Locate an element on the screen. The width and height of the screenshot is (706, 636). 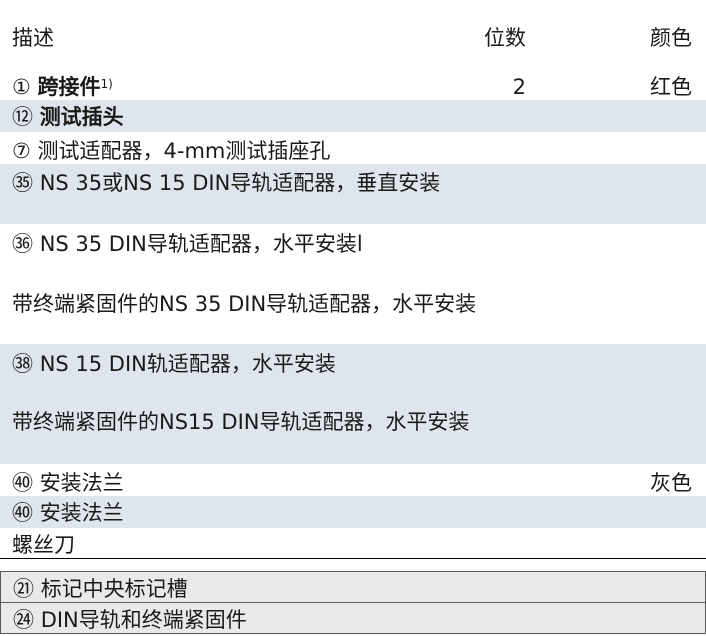
row-marker: ① is located at coordinates (21, 87).